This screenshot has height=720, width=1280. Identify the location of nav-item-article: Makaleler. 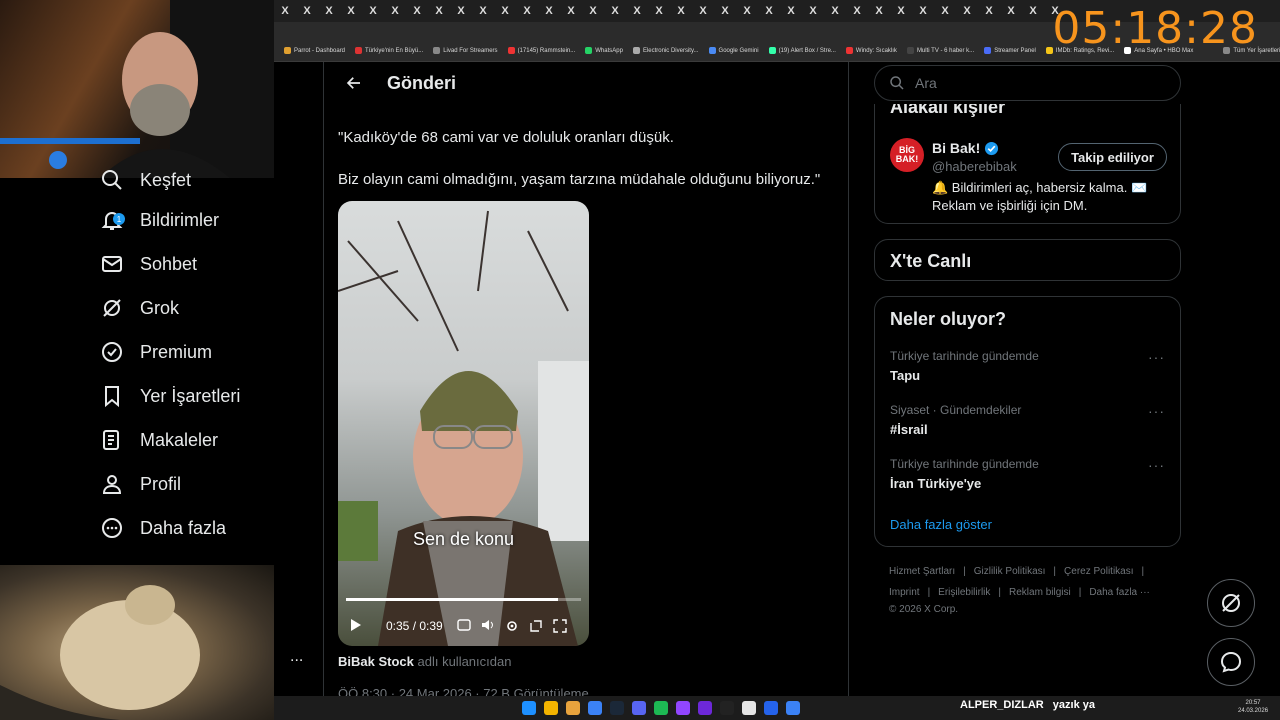
(159, 440).